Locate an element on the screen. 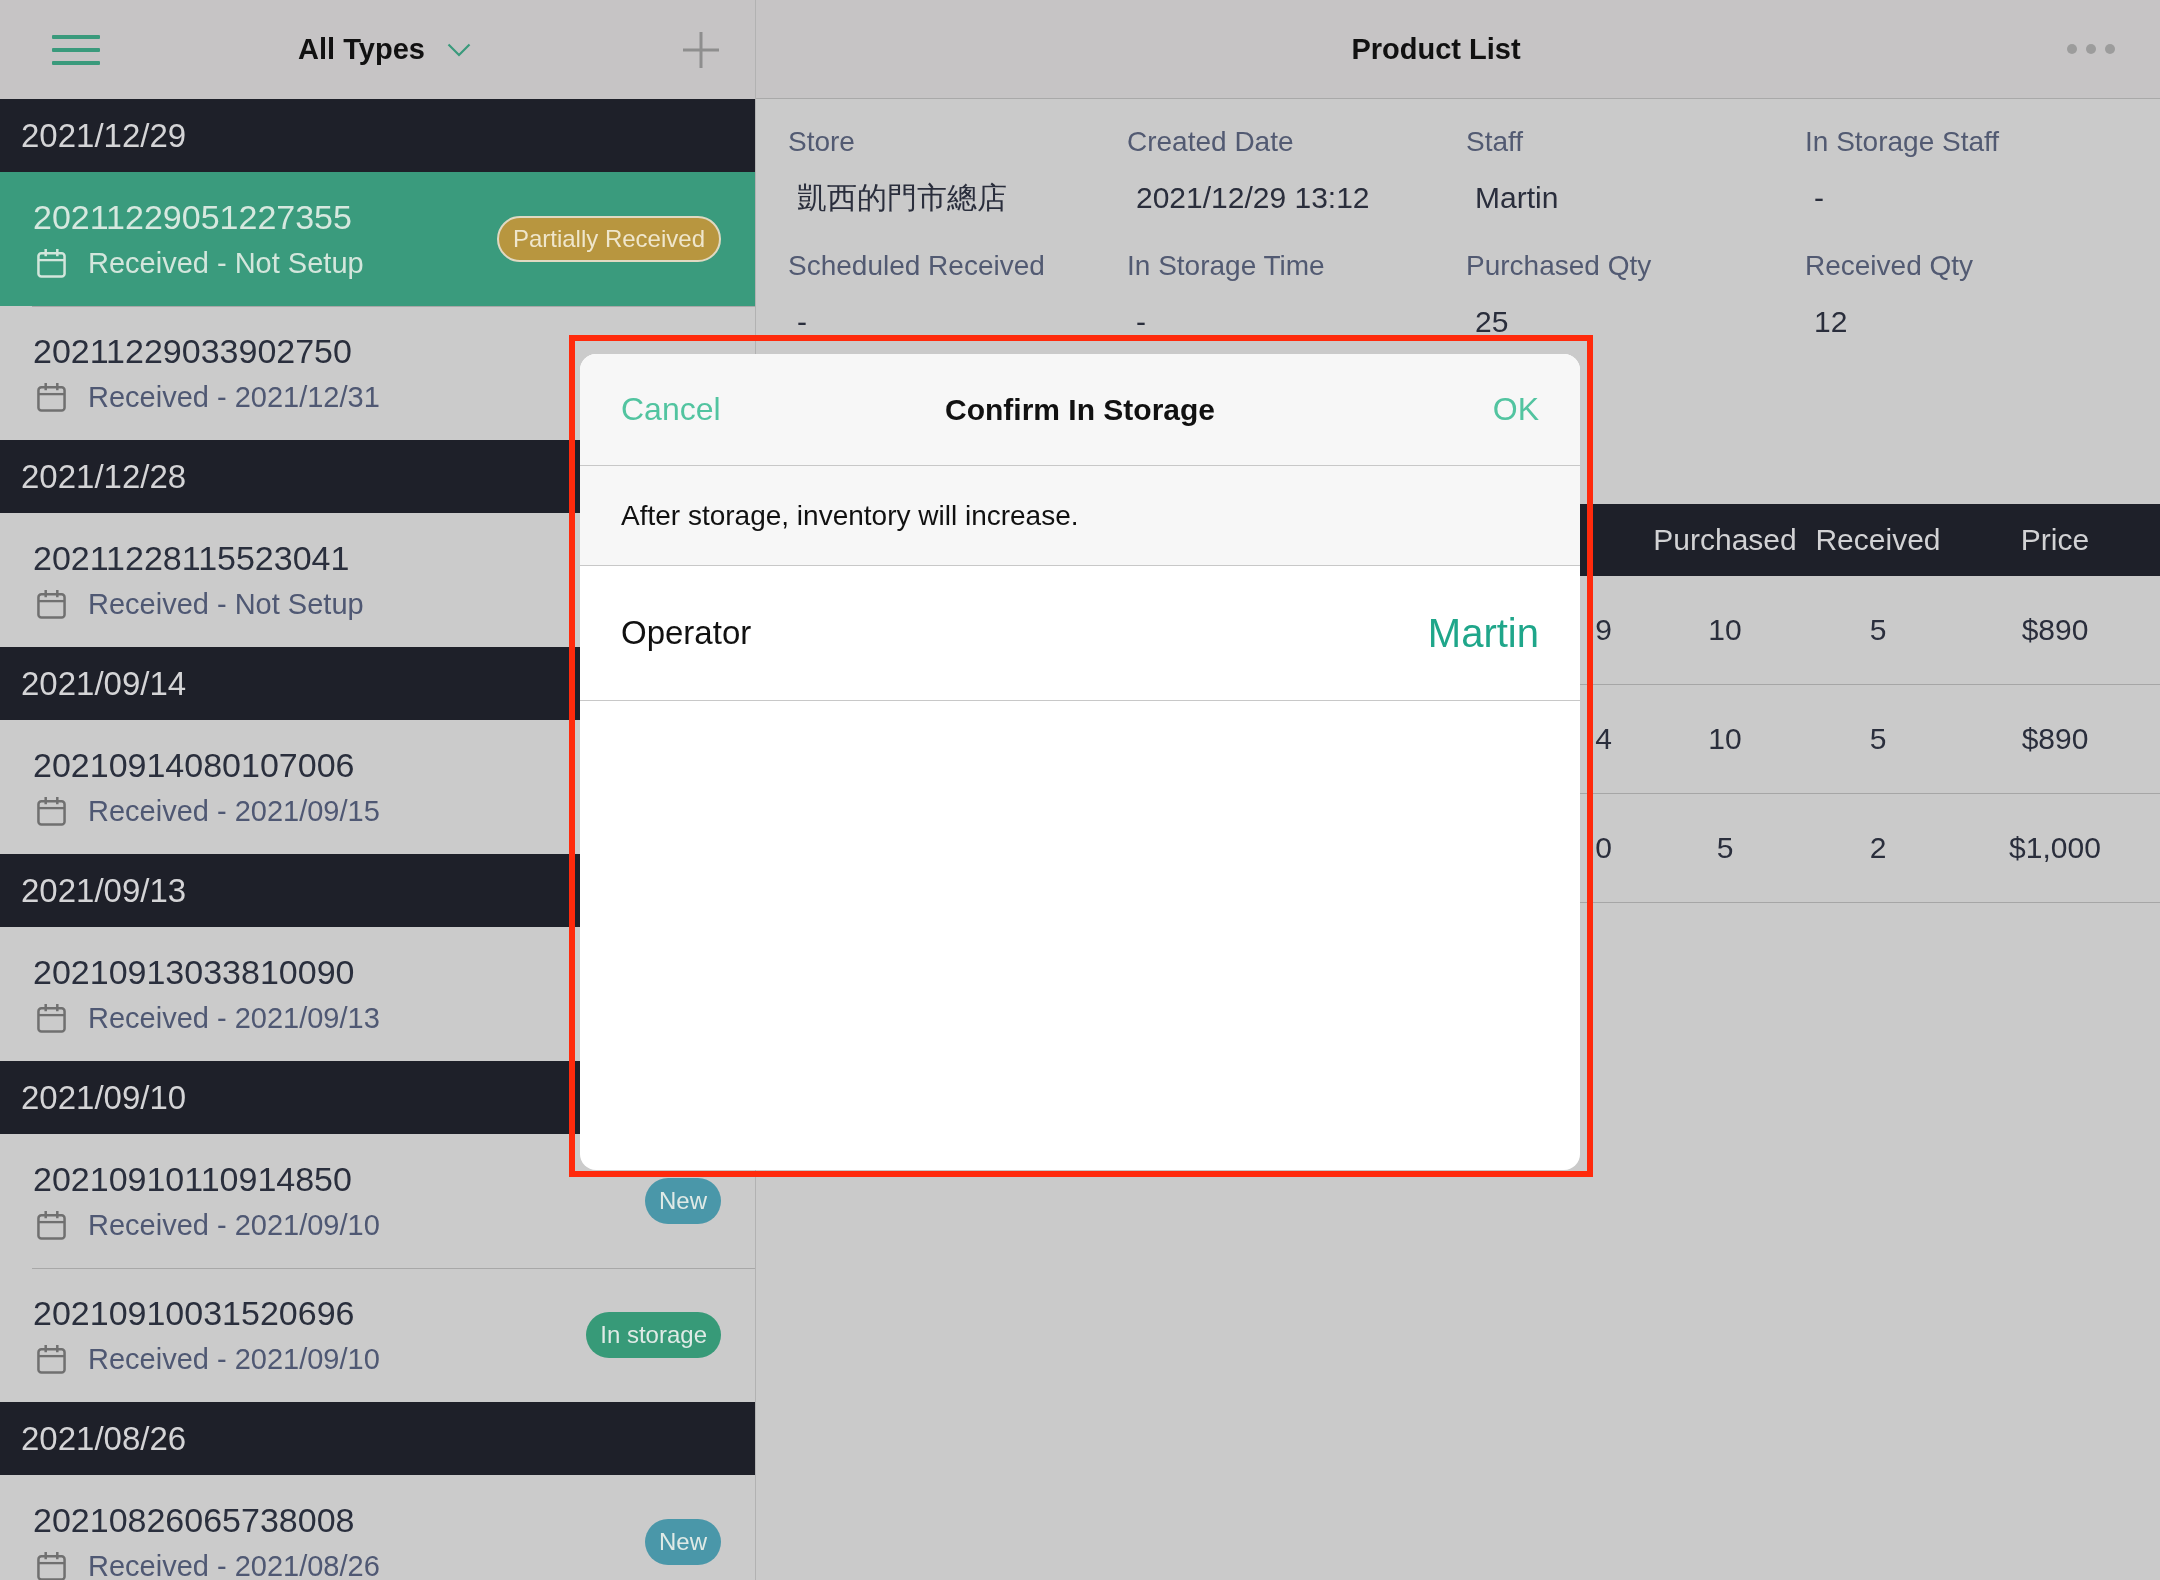 This screenshot has width=2160, height=1580. order-number: 20211228115523041 is located at coordinates (191, 558).